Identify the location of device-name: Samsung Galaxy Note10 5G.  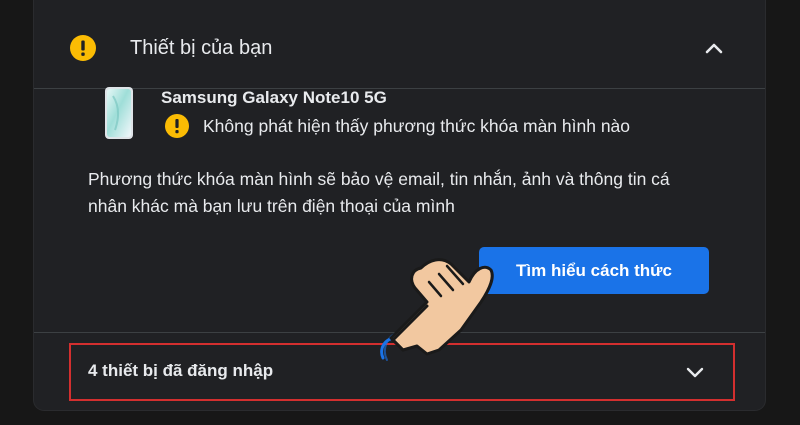
(274, 97).